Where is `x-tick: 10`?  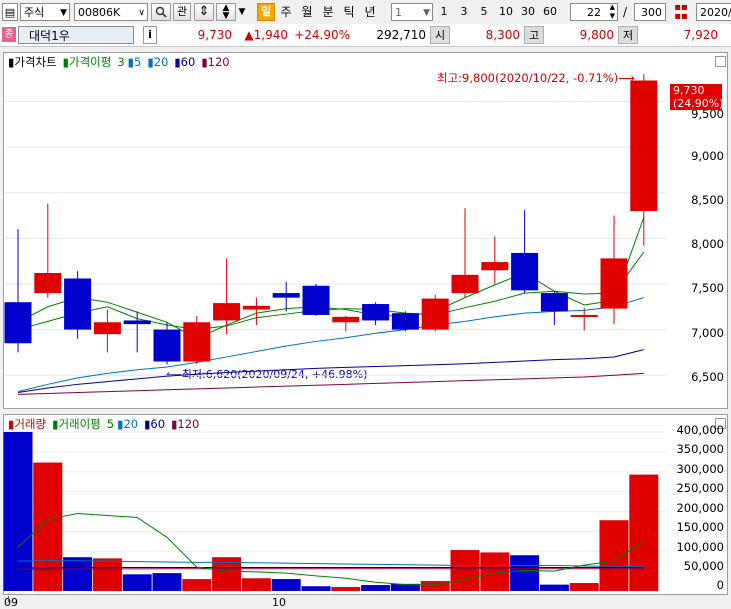
x-tick: 10 is located at coordinates (279, 602).